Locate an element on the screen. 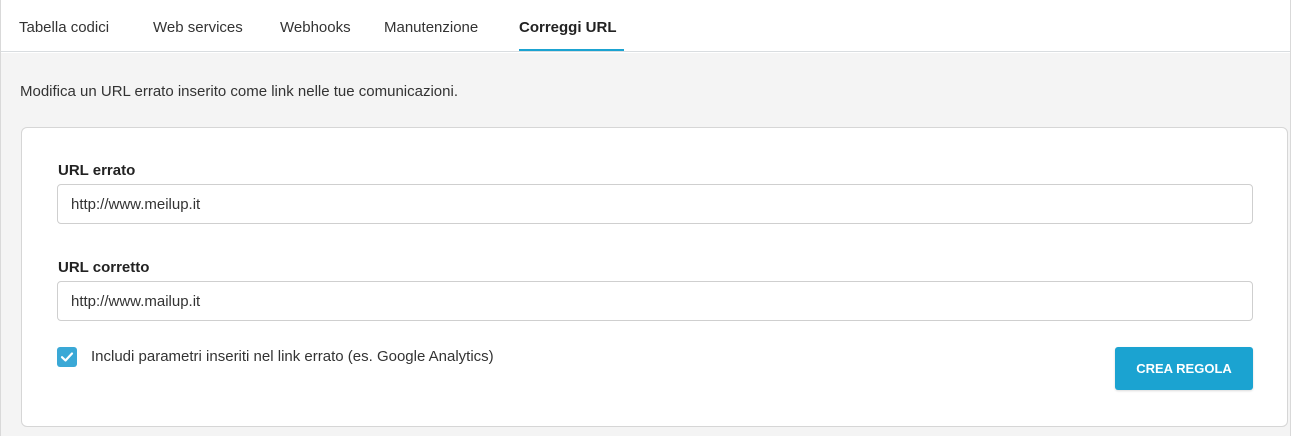 The height and width of the screenshot is (436, 1291). check-icon is located at coordinates (67, 357).